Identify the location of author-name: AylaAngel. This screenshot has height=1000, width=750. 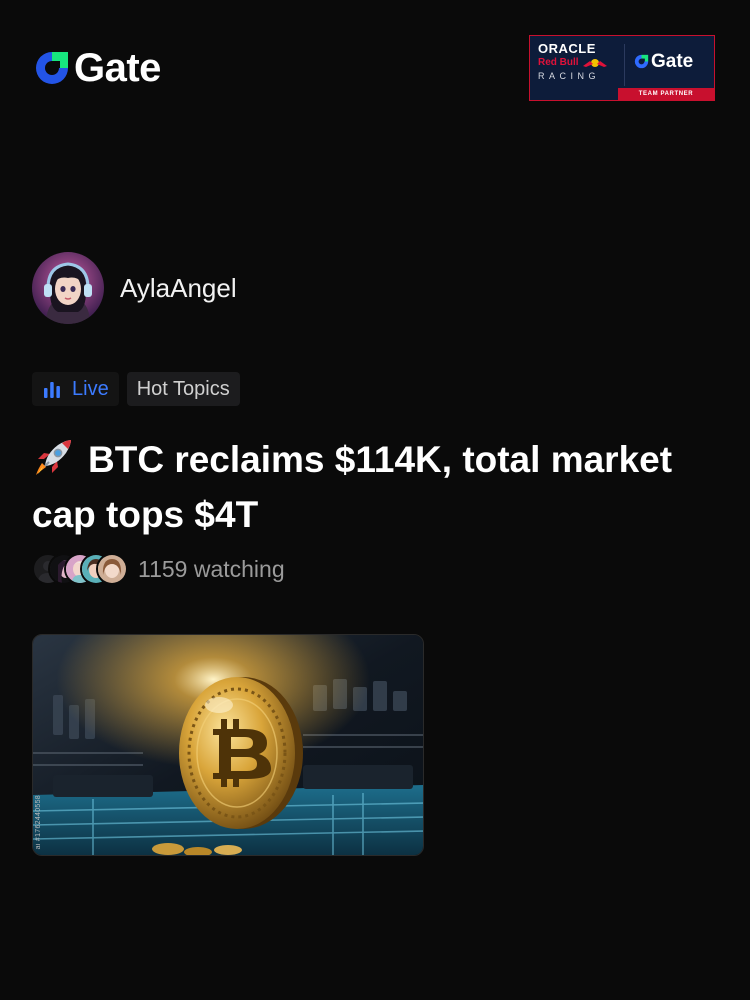
(178, 288).